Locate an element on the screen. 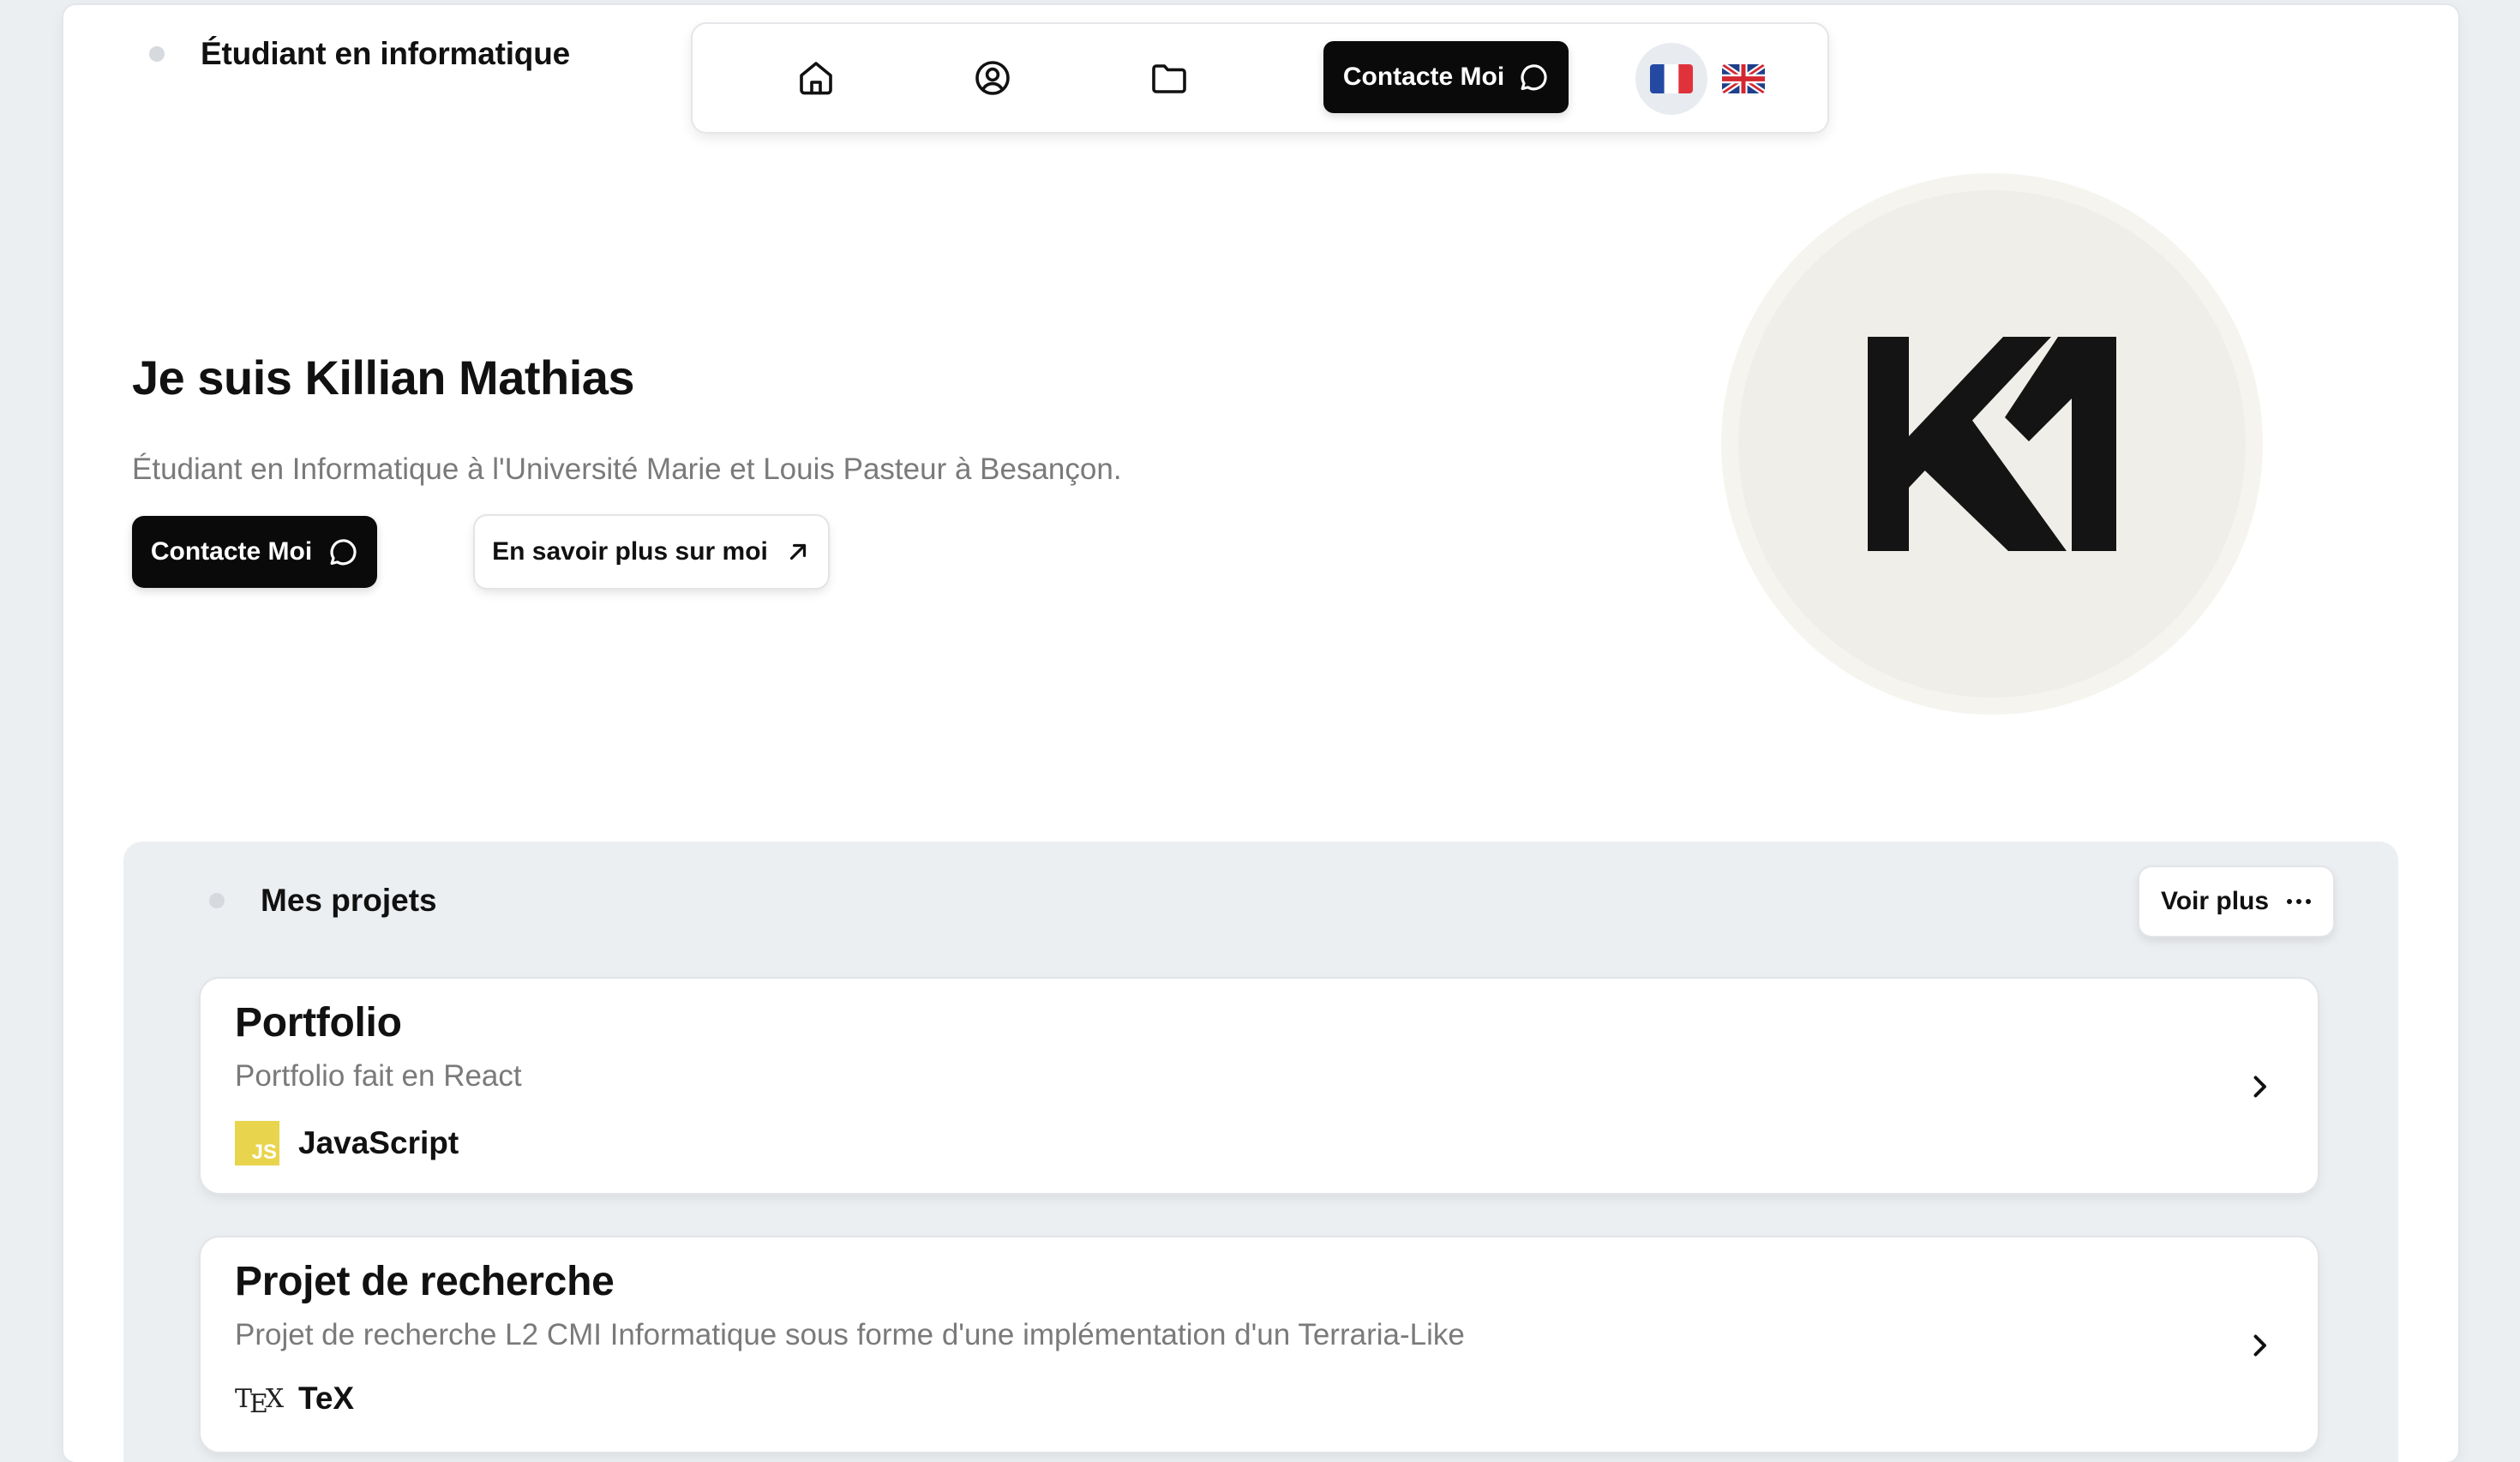  language-en-button is located at coordinates (1743, 79).